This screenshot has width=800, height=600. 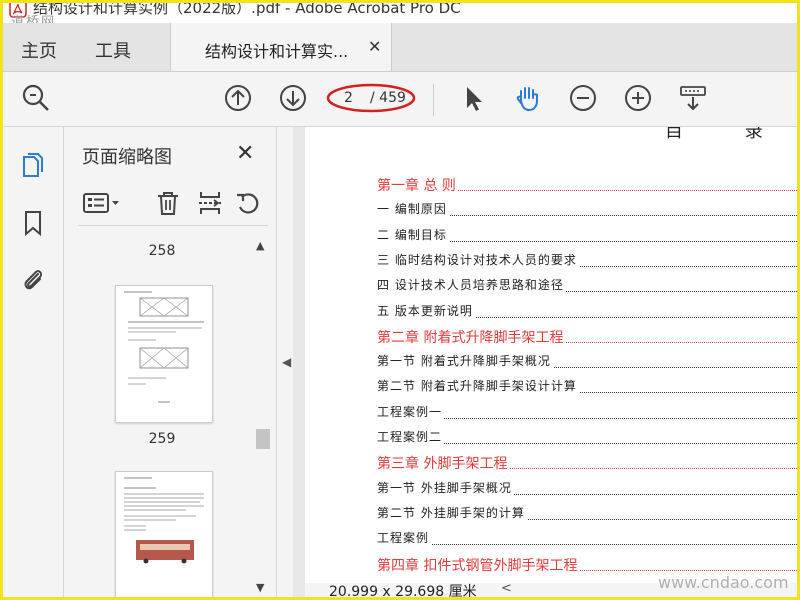 What do you see at coordinates (433, 100) in the screenshot?
I see `toolbar-divider` at bounding box center [433, 100].